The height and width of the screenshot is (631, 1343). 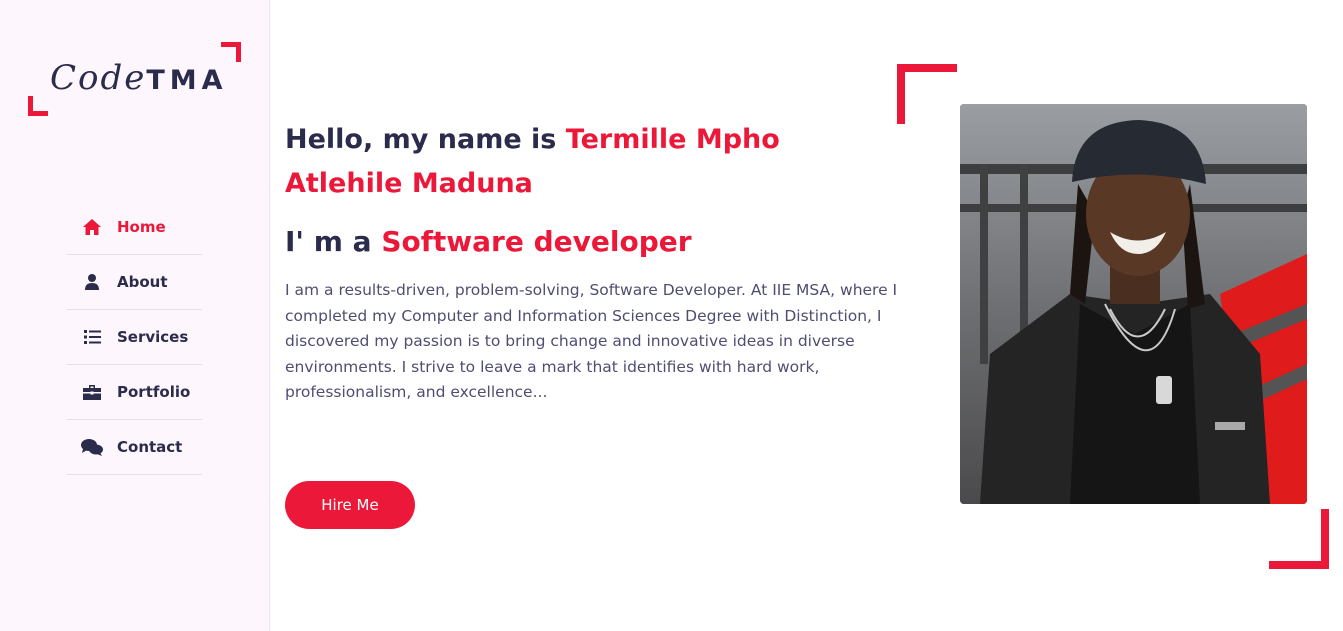 I want to click on list-icon, so click(x=92, y=337).